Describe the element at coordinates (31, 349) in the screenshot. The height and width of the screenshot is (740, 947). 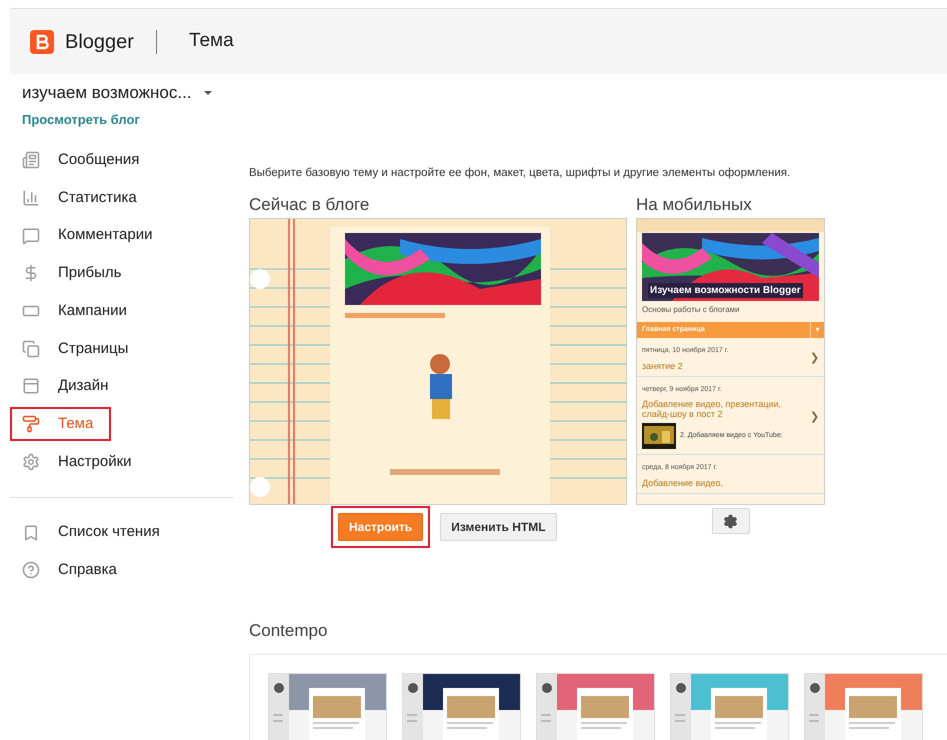
I see `pages-icon` at that location.